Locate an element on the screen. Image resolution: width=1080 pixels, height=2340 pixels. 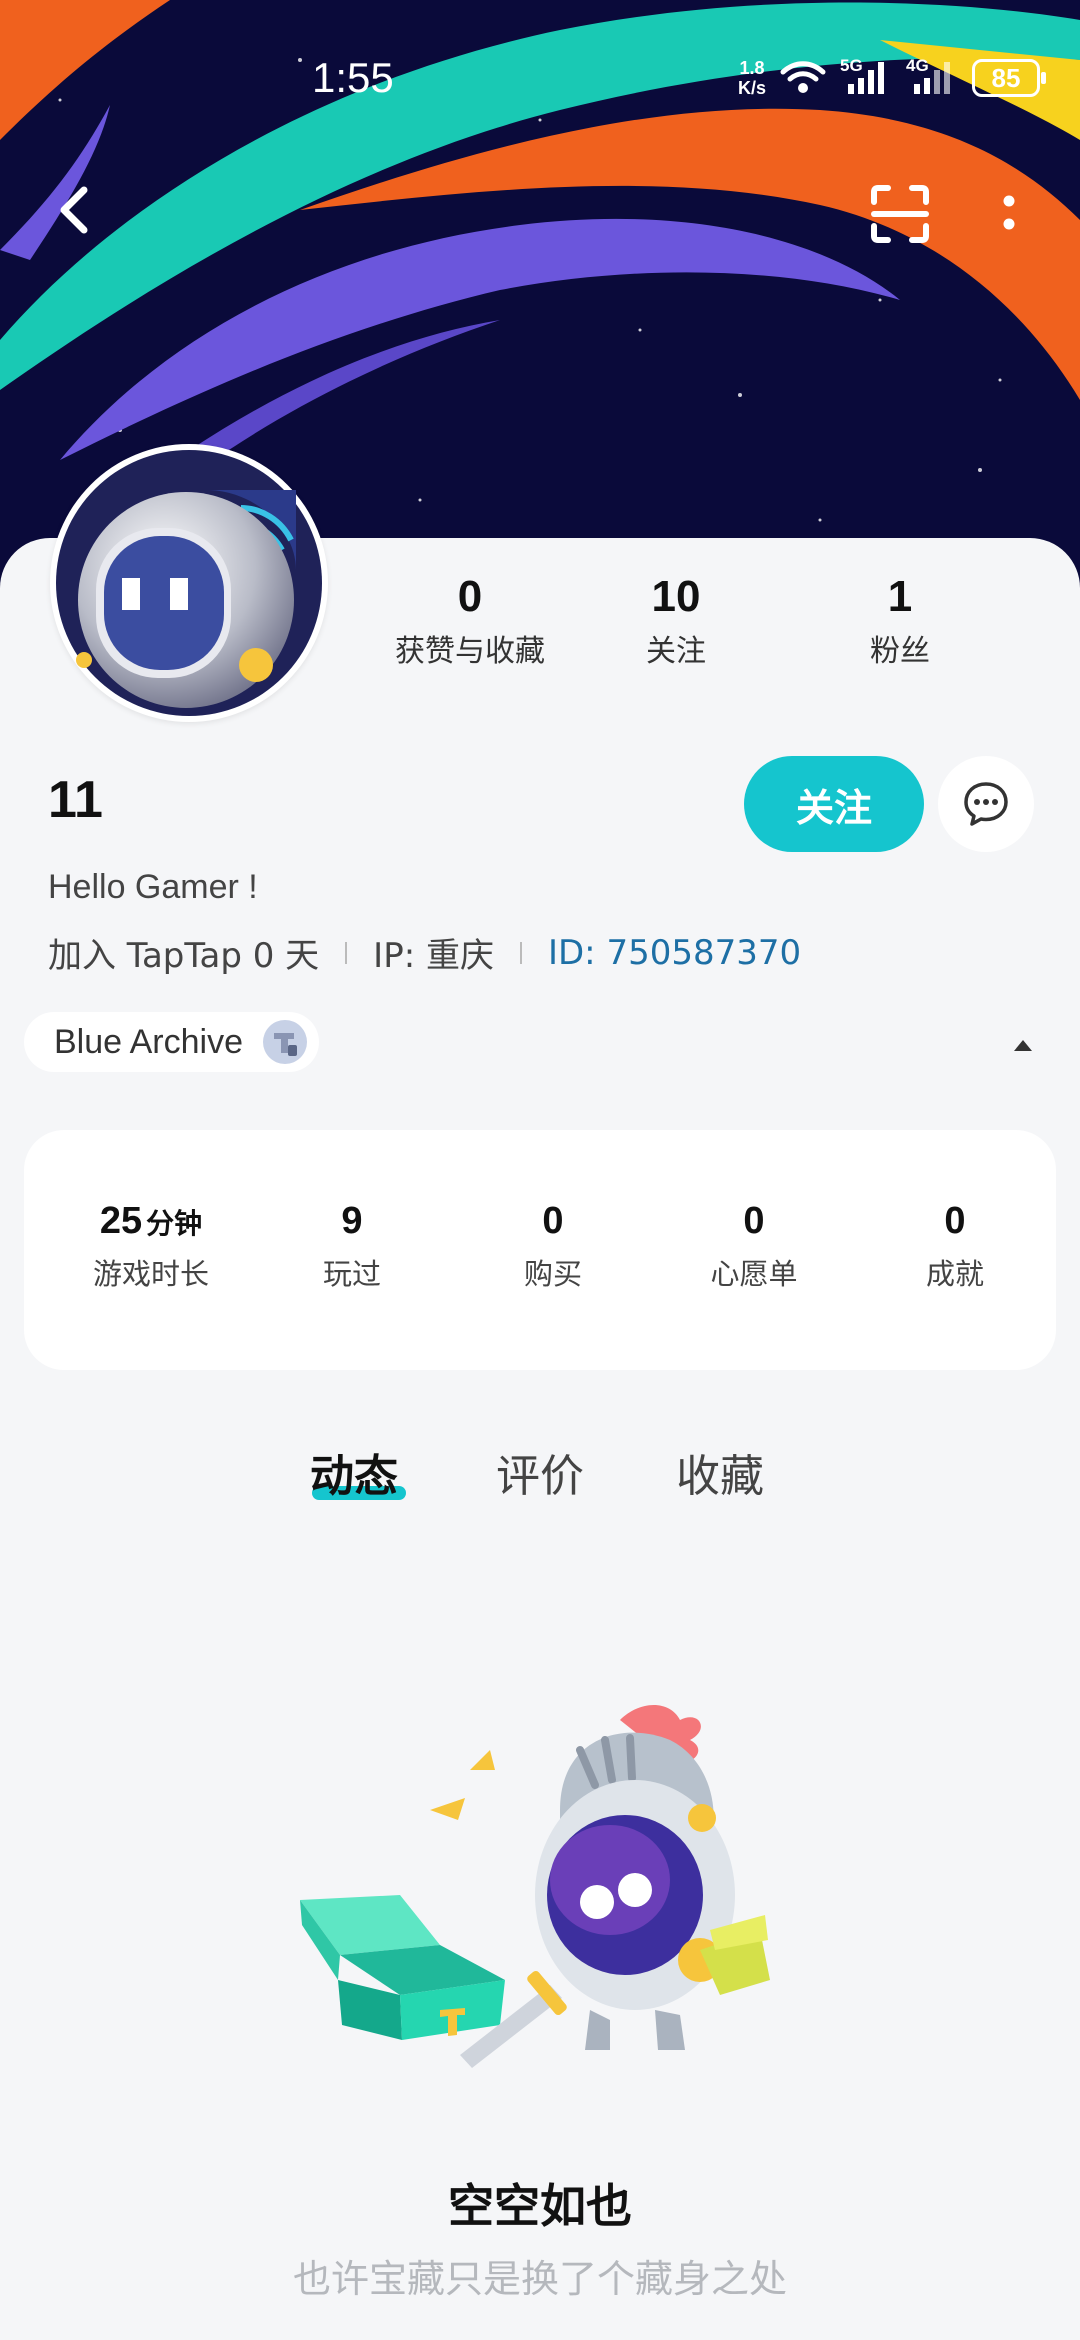
signal-5g-icon: 5G is located at coordinates (866, 76).